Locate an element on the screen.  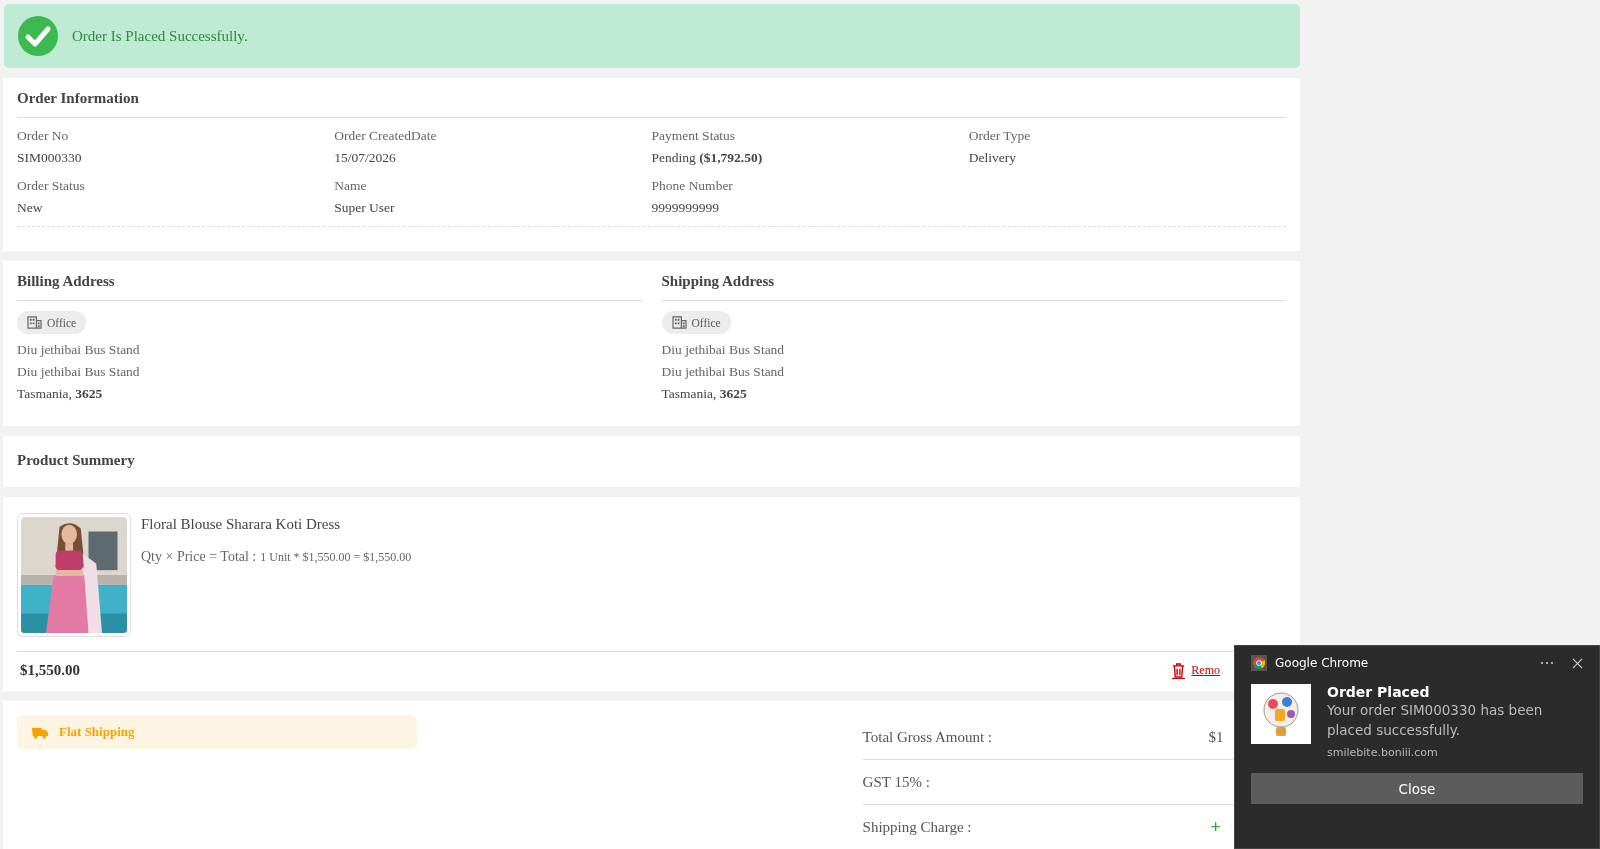
product-total: $1,550.00 is located at coordinates (50, 670).